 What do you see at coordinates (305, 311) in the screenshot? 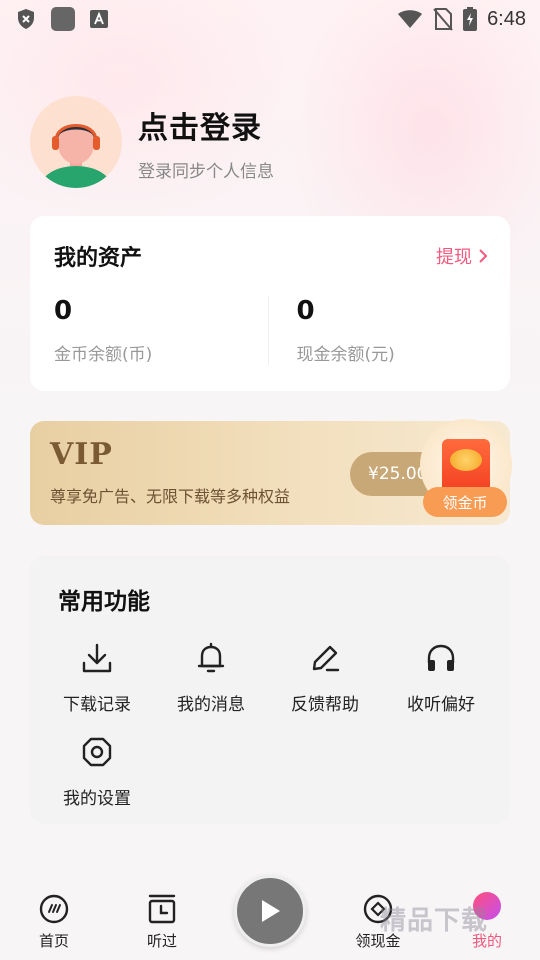
I see `cash-balance-value: 0` at bounding box center [305, 311].